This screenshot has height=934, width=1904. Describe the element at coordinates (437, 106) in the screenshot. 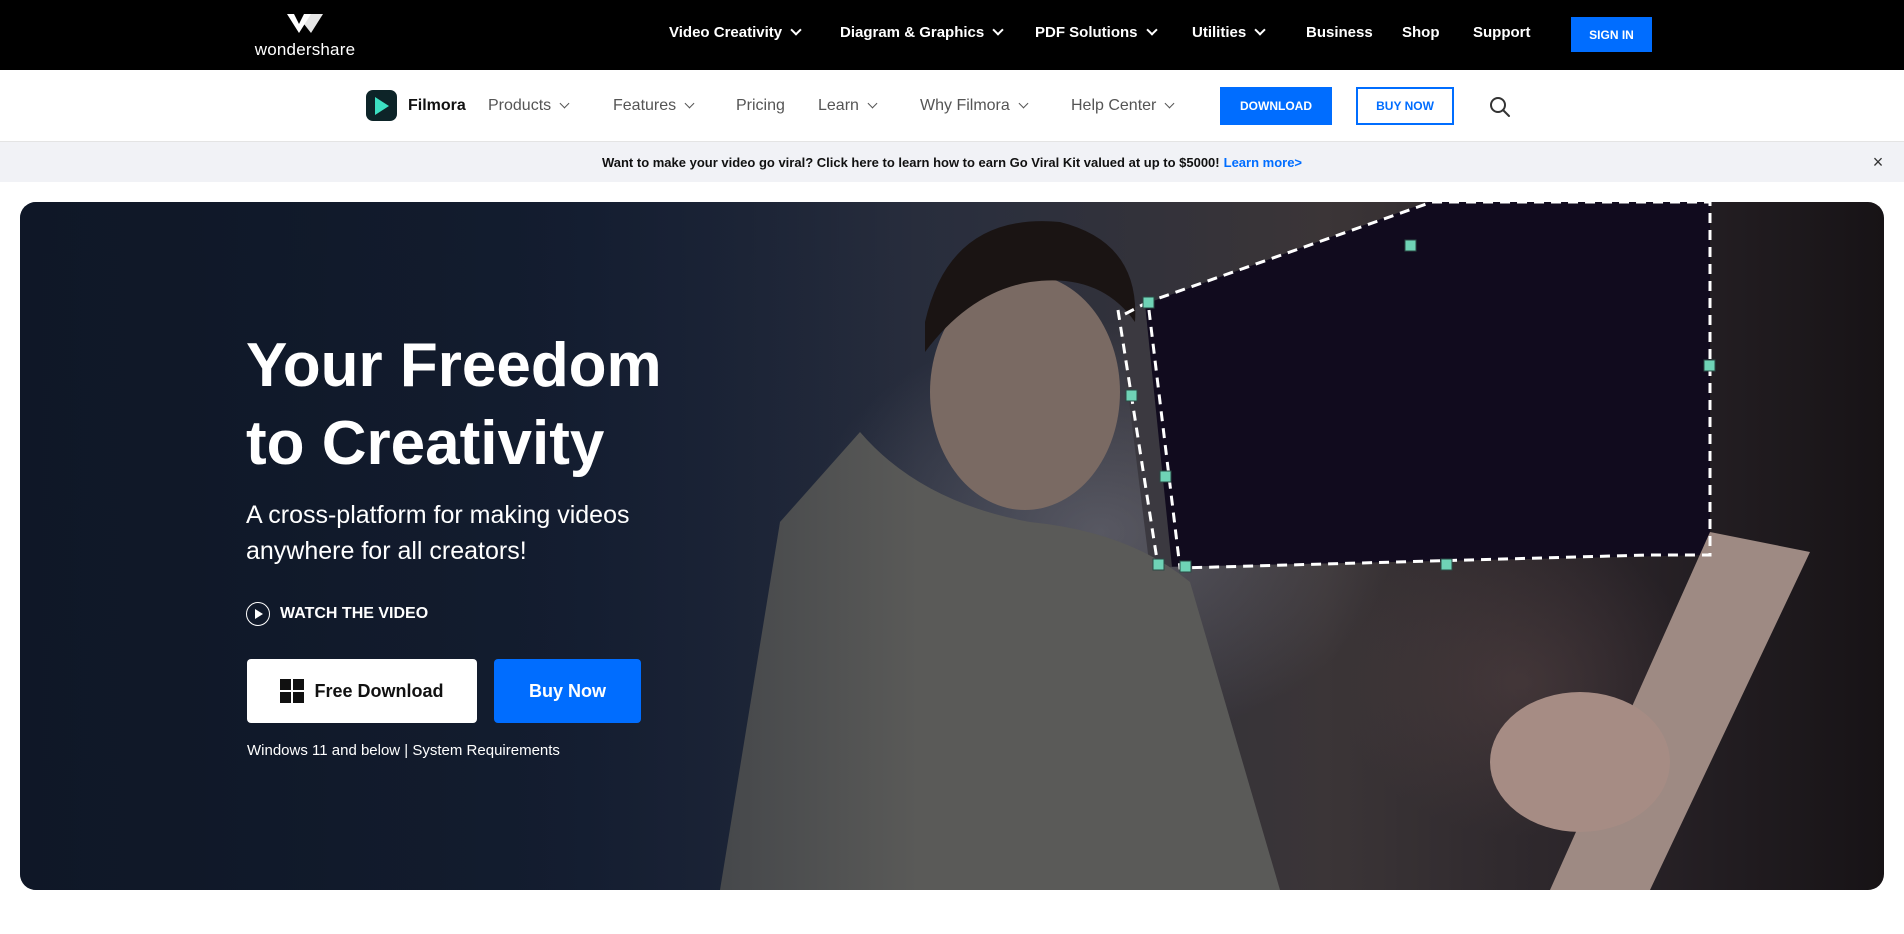

I see `product-name: Filmora` at that location.